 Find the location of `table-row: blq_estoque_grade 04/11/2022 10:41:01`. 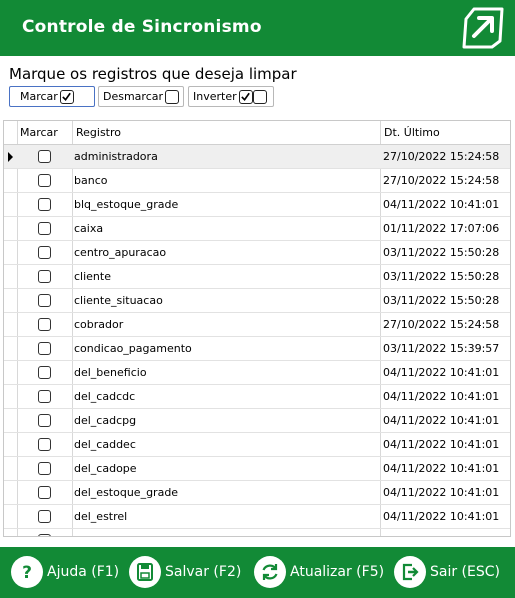

table-row: blq_estoque_grade 04/11/2022 10:41:01 is located at coordinates (257, 205).